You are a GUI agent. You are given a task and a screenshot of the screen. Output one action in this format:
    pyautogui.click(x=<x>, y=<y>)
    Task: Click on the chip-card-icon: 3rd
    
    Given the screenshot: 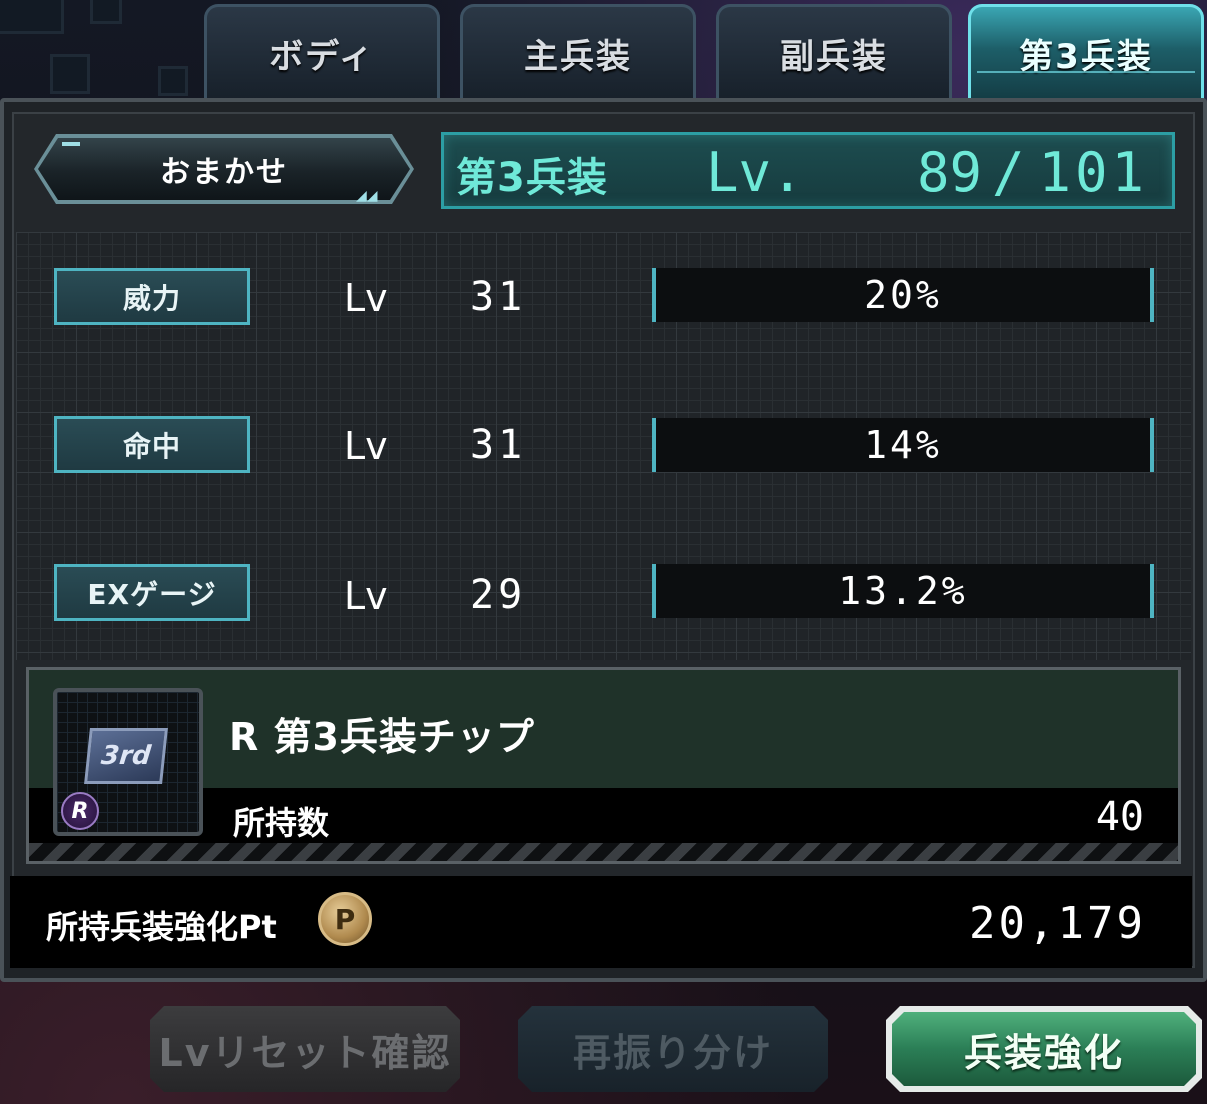 What is the action you would take?
    pyautogui.click(x=126, y=756)
    